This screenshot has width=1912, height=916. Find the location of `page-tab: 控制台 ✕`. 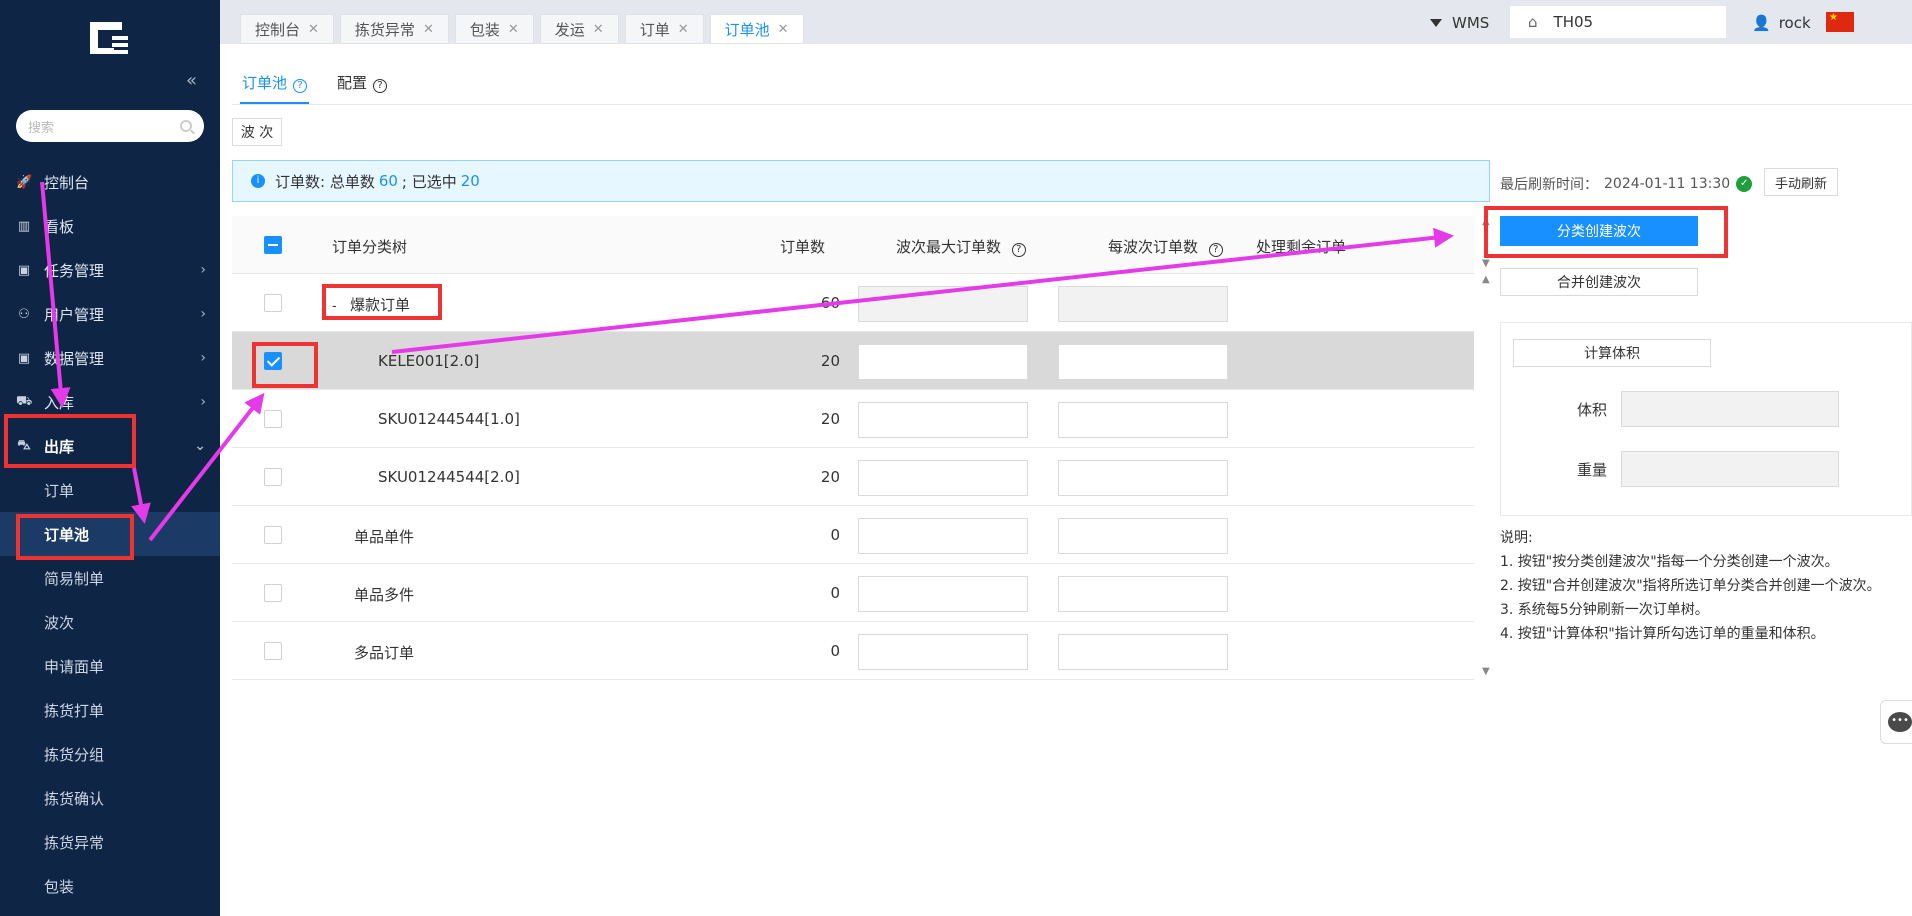

page-tab: 控制台 ✕ is located at coordinates (287, 29).